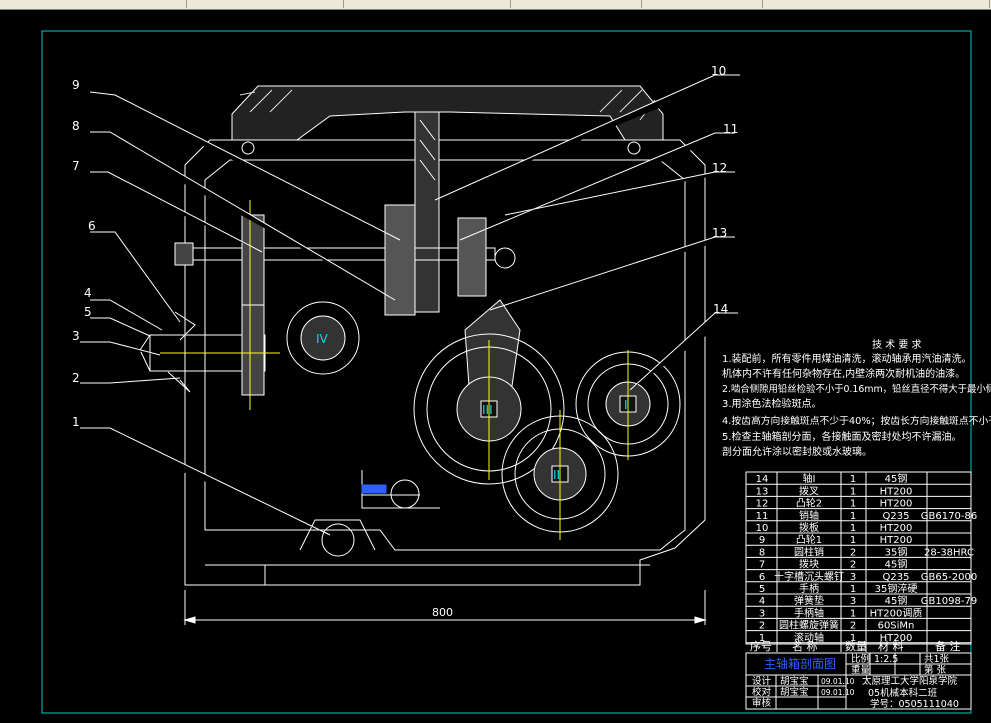 The height and width of the screenshot is (723, 991). I want to click on toolbar-strip, so click(495, 5).